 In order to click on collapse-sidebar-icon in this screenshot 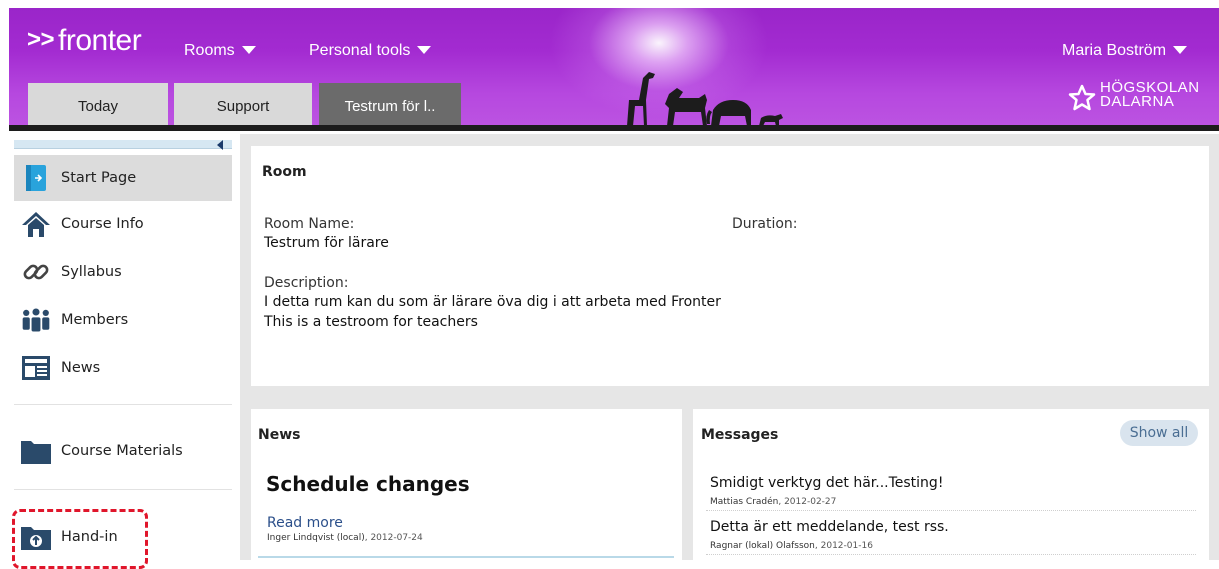, I will do `click(220, 145)`.